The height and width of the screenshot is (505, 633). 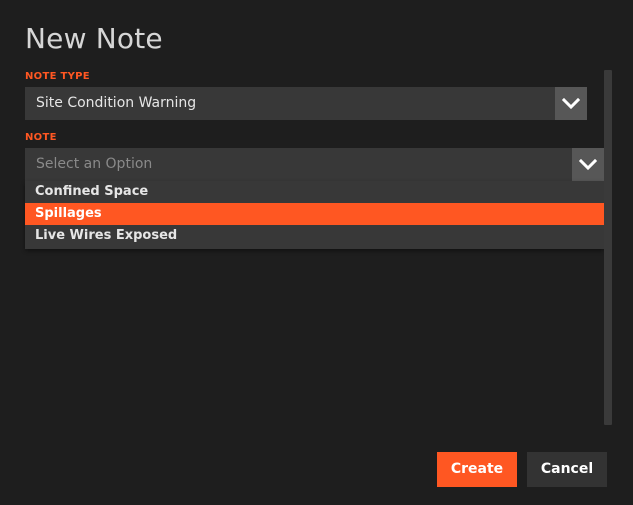 What do you see at coordinates (314, 192) in the screenshot?
I see `option-confined-space: Confined Space` at bounding box center [314, 192].